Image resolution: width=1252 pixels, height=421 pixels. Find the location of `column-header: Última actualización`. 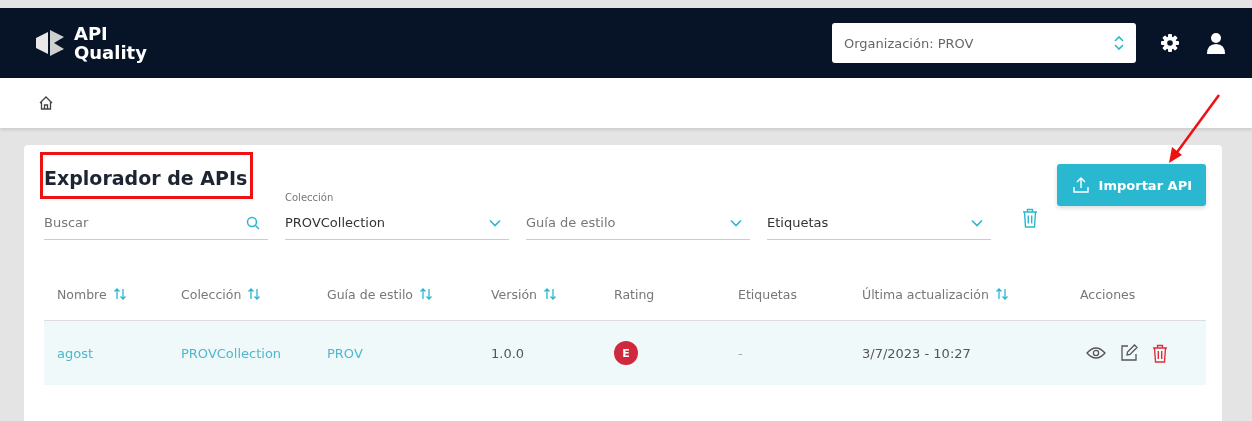

column-header: Última actualización is located at coordinates (935, 294).